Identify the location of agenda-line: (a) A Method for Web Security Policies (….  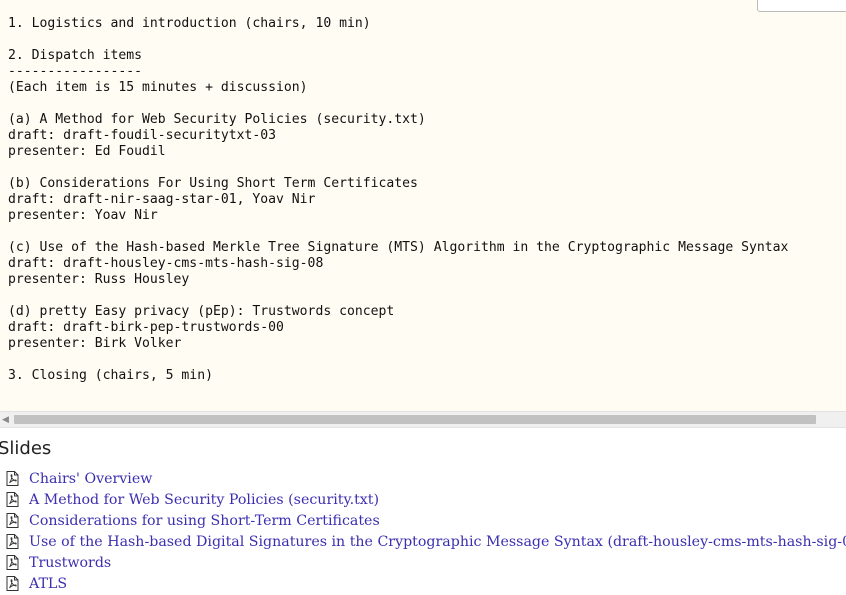
(217, 119).